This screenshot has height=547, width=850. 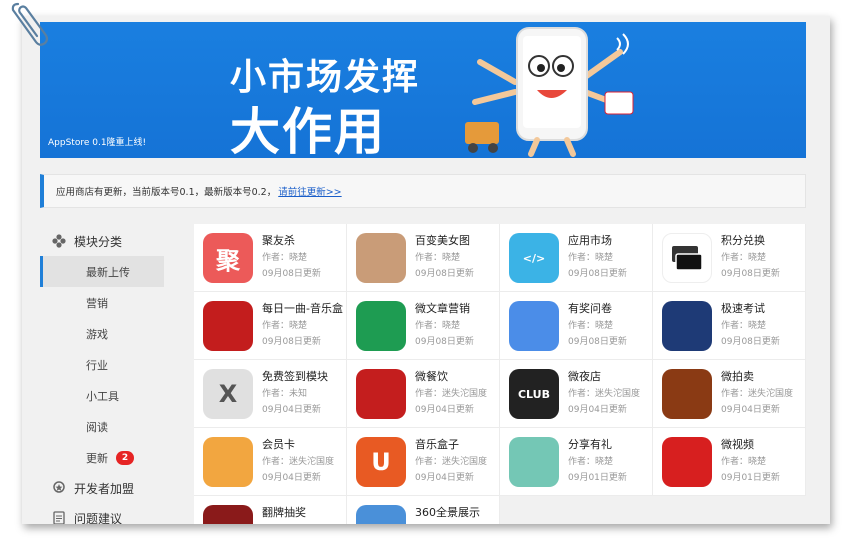 I want to click on icon-glyph: X, so click(x=228, y=394).